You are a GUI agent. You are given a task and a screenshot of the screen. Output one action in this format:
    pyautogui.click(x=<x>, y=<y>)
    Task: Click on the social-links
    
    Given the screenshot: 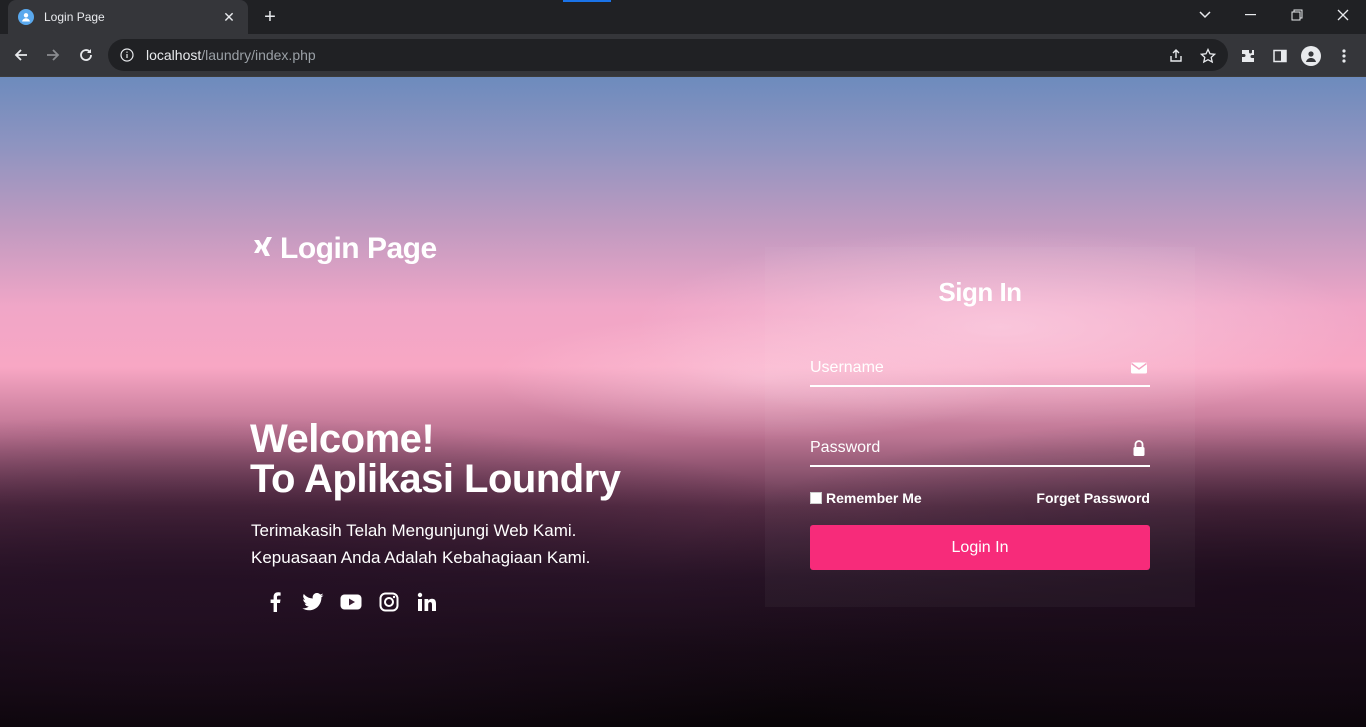 What is the action you would take?
    pyautogui.click(x=357, y=602)
    